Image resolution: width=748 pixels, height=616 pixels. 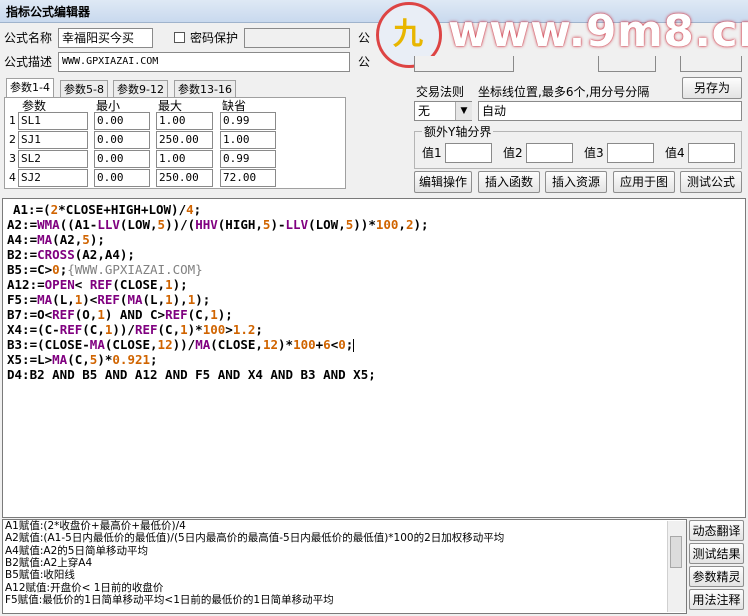 I want to click on code-token: 100, so click(x=214, y=329).